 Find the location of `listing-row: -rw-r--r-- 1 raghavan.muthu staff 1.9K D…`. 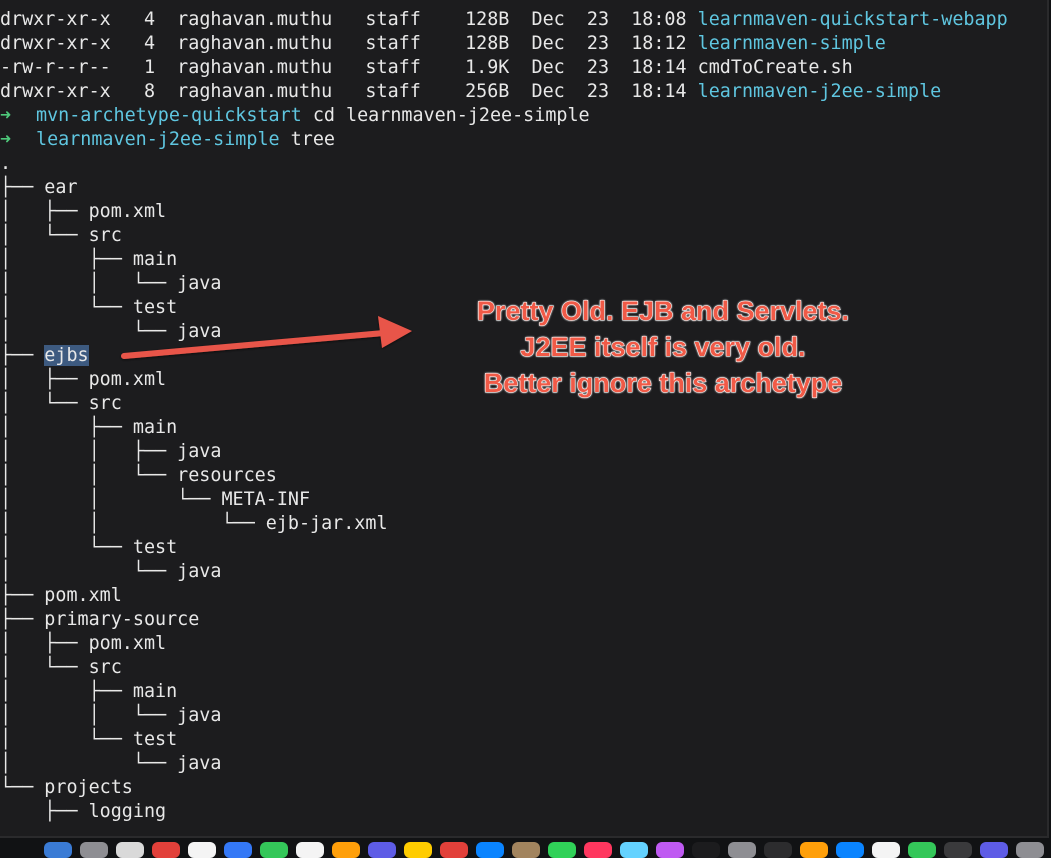

listing-row: -rw-r--r-- 1 raghavan.muthu staff 1.9K D… is located at coordinates (523, 68).